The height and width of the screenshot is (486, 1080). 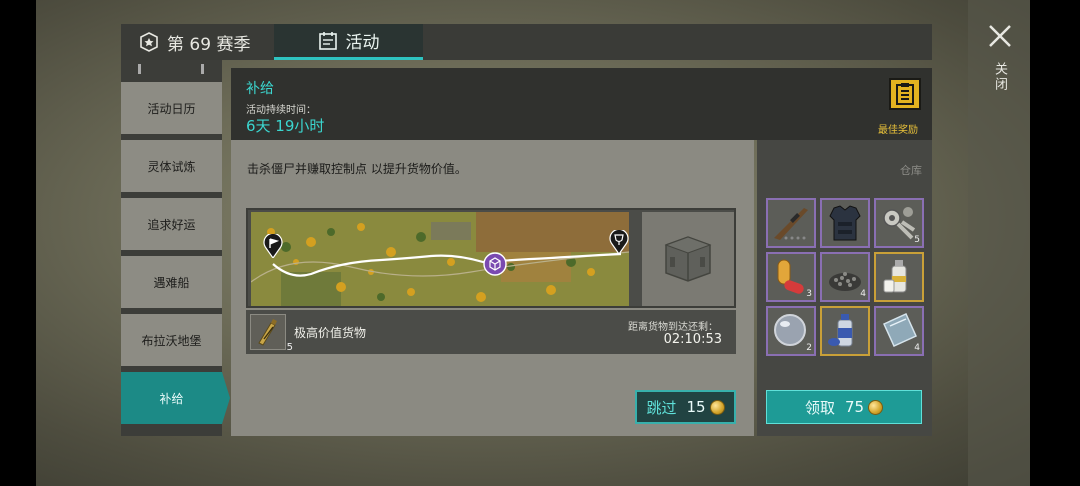 I want to click on best-reward-label: 最佳奖励, so click(x=898, y=130).